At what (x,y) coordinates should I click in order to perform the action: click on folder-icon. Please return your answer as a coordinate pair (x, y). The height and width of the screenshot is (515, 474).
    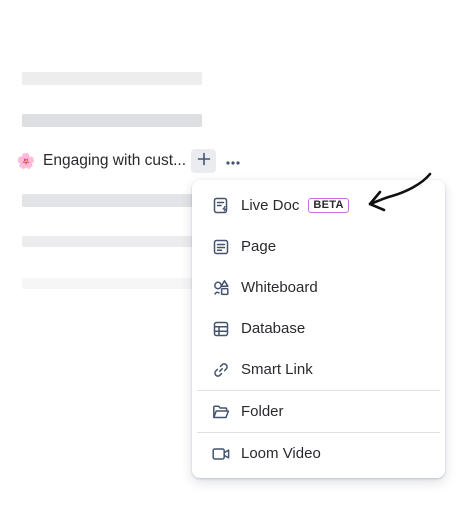
    Looking at the image, I should click on (221, 412).